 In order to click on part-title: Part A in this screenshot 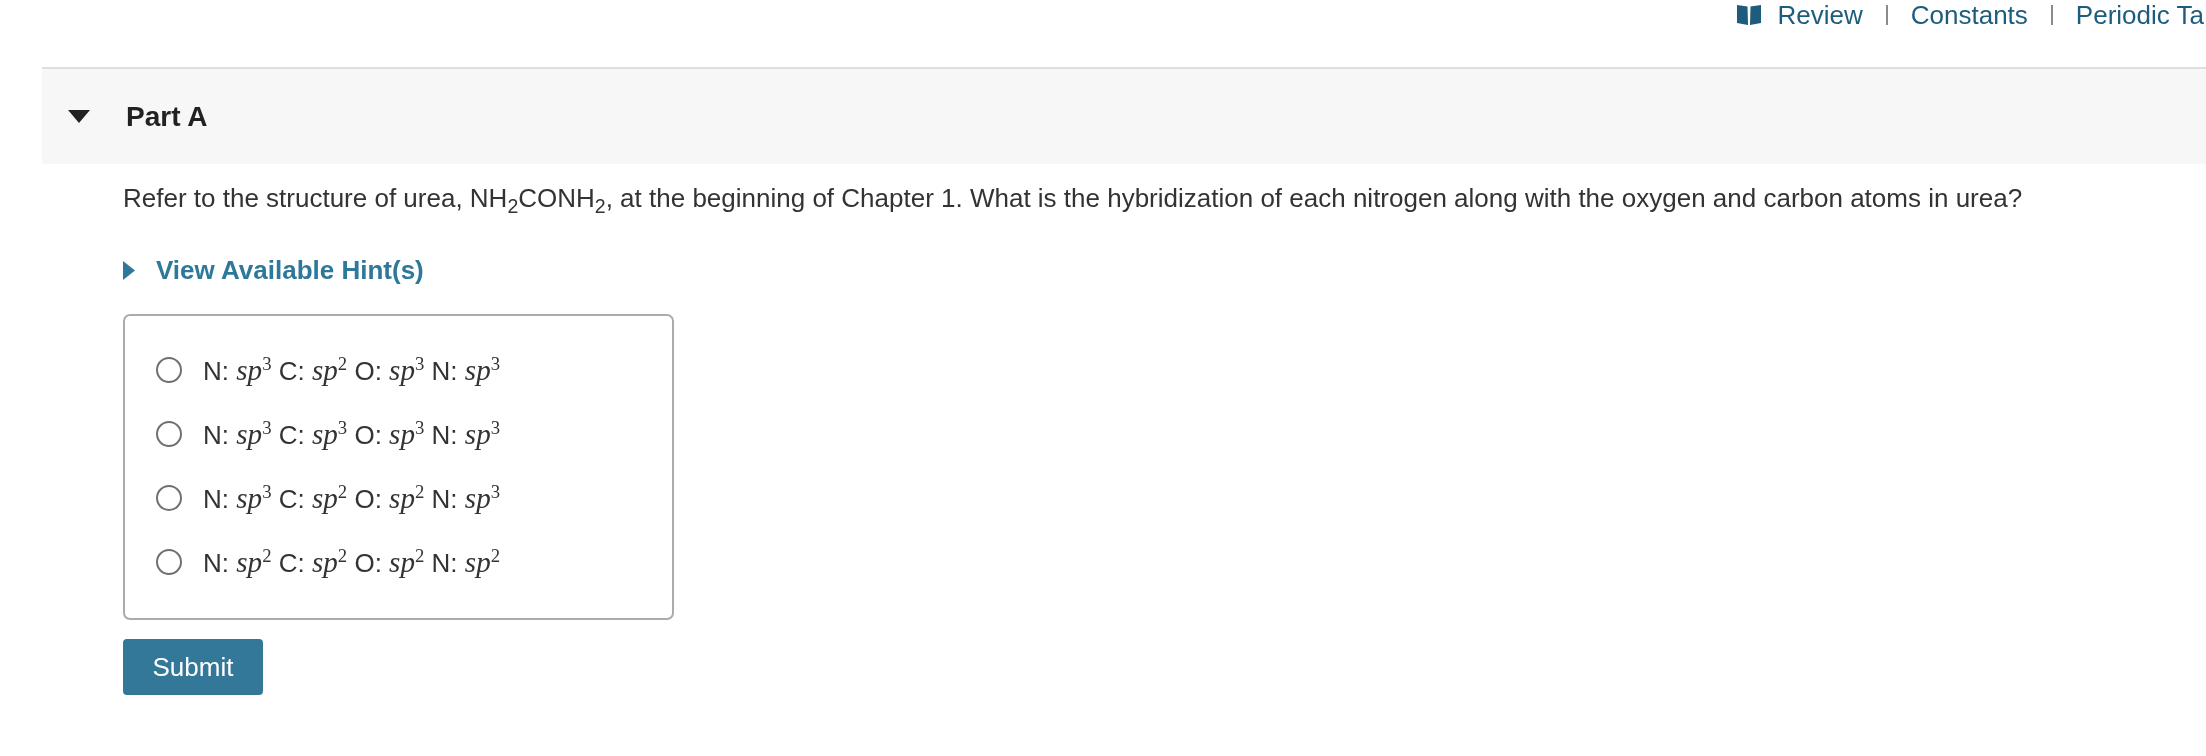, I will do `click(167, 116)`.